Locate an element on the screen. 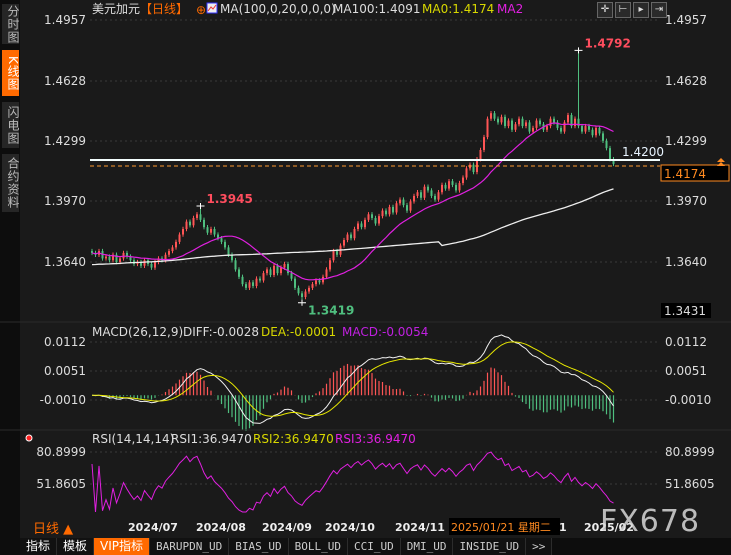 This screenshot has width=731, height=555. x-tick: 2024/08 is located at coordinates (221, 527).